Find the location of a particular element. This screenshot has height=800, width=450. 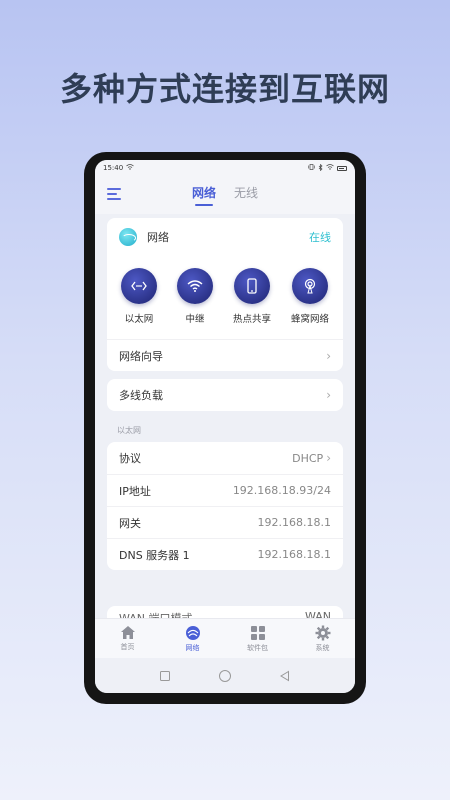

mode-hotspot: 热点共享 is located at coordinates (252, 296).